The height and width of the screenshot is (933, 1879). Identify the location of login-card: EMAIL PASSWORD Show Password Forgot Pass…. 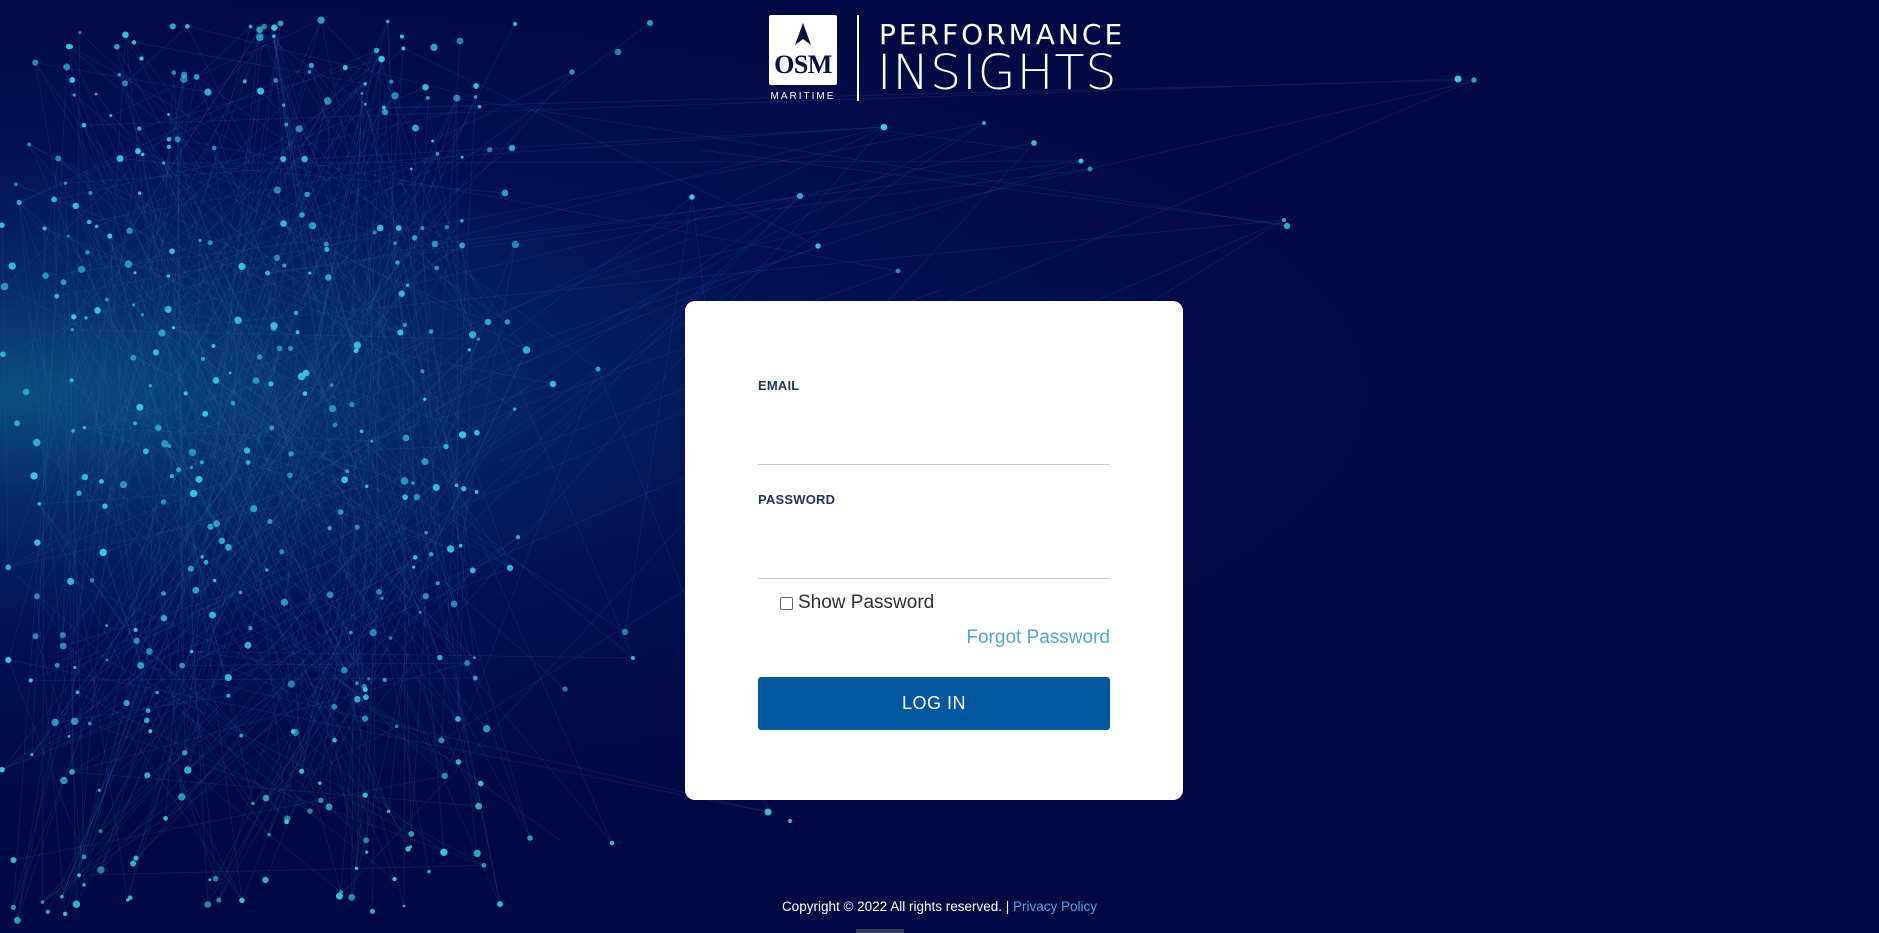
(934, 550).